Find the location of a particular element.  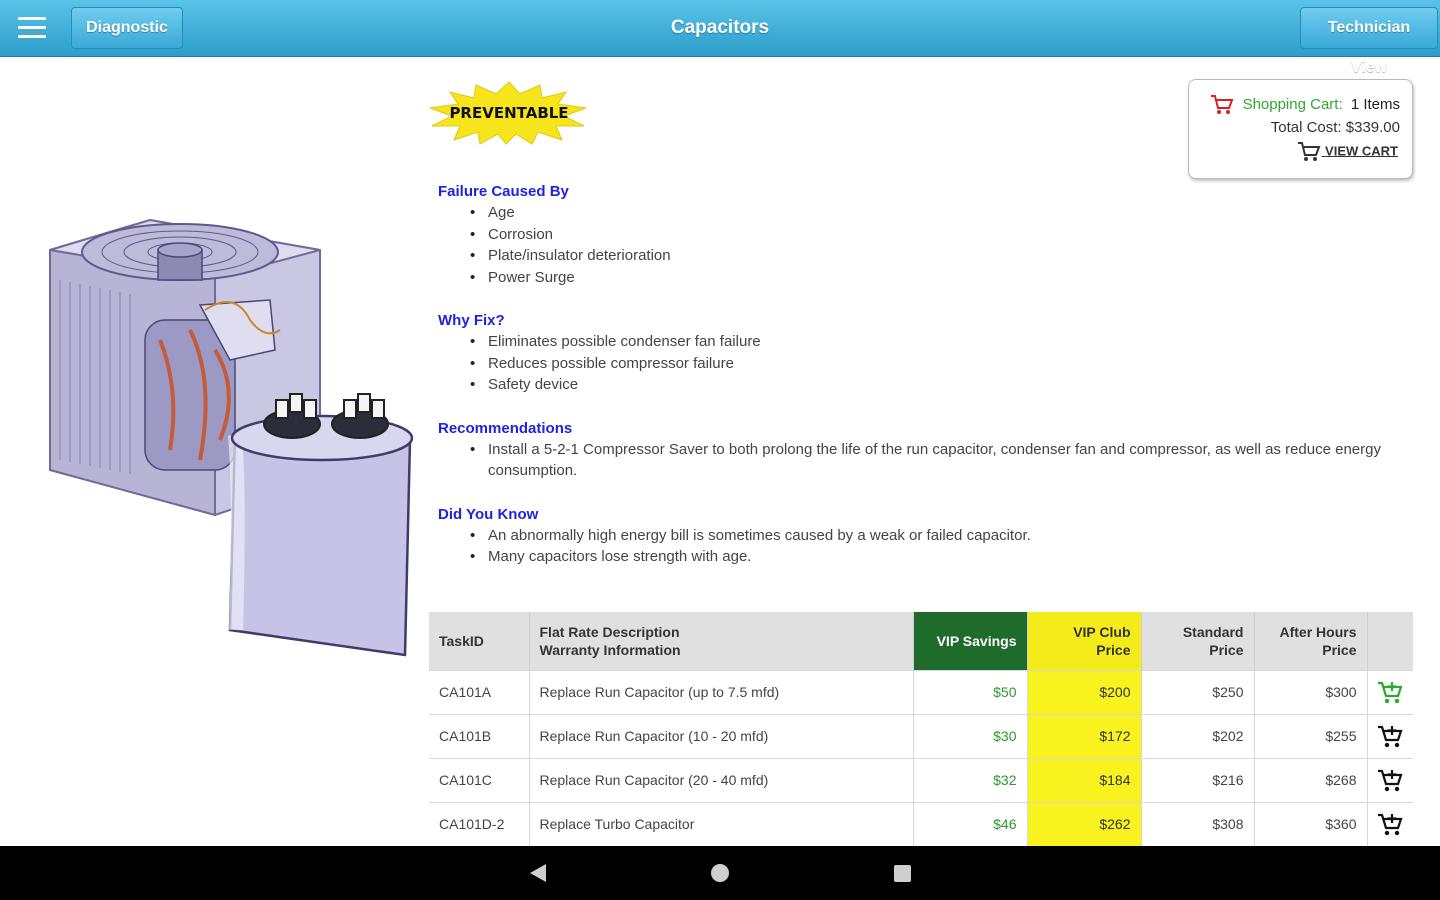

cart-count-line: Shopping Cart: 1 Items is located at coordinates (1305, 105).